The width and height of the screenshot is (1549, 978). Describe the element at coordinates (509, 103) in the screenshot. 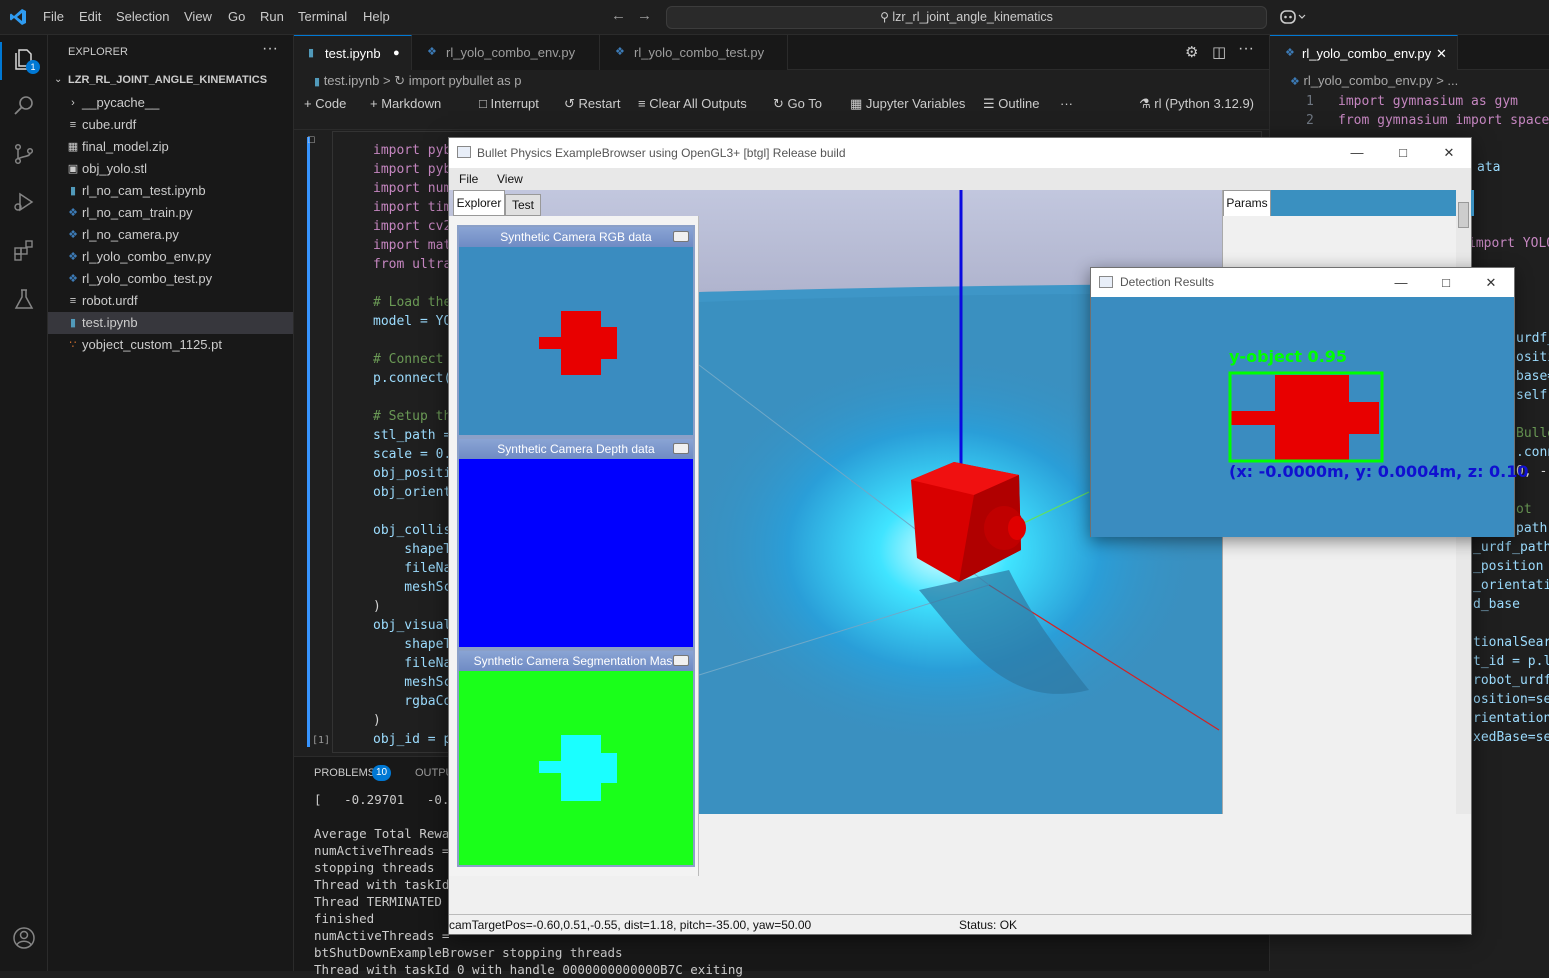

I see `interrupt-button: □ Interrupt` at that location.